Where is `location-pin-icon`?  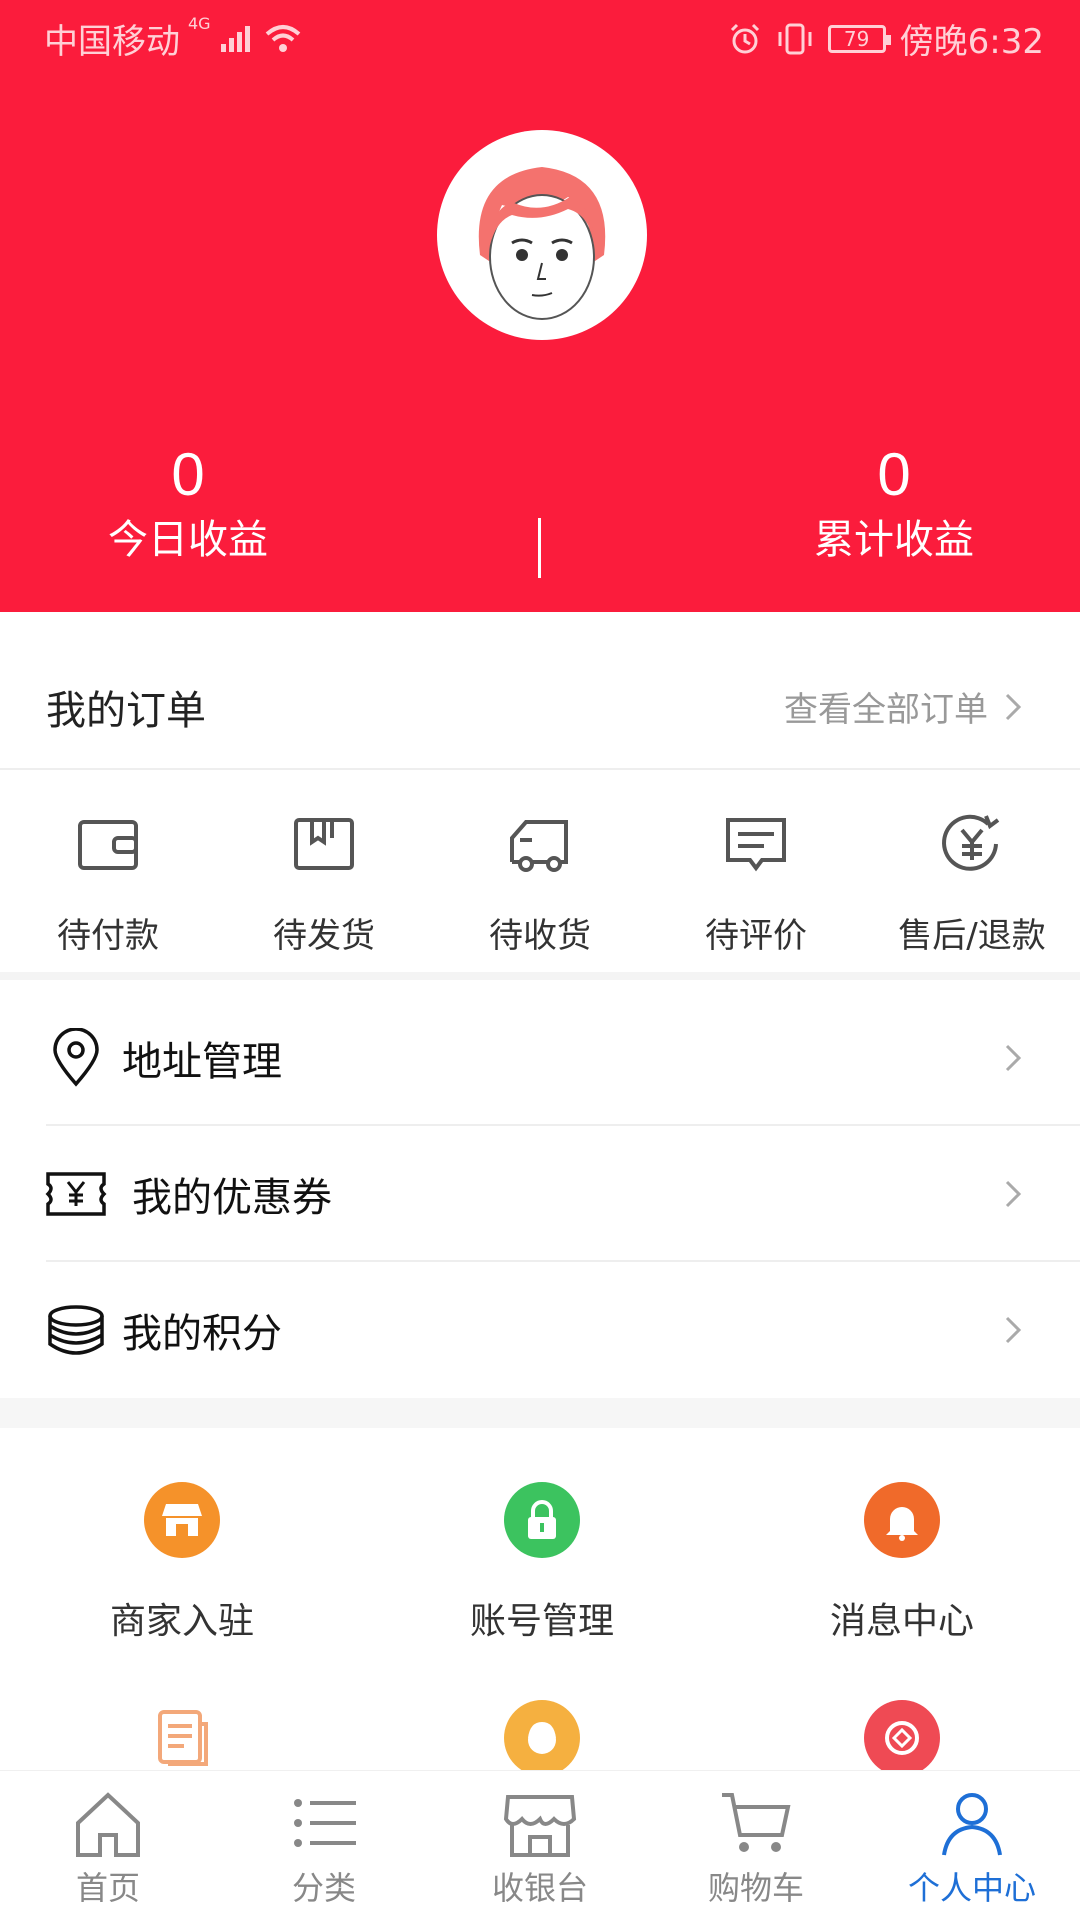 location-pin-icon is located at coordinates (76, 1058).